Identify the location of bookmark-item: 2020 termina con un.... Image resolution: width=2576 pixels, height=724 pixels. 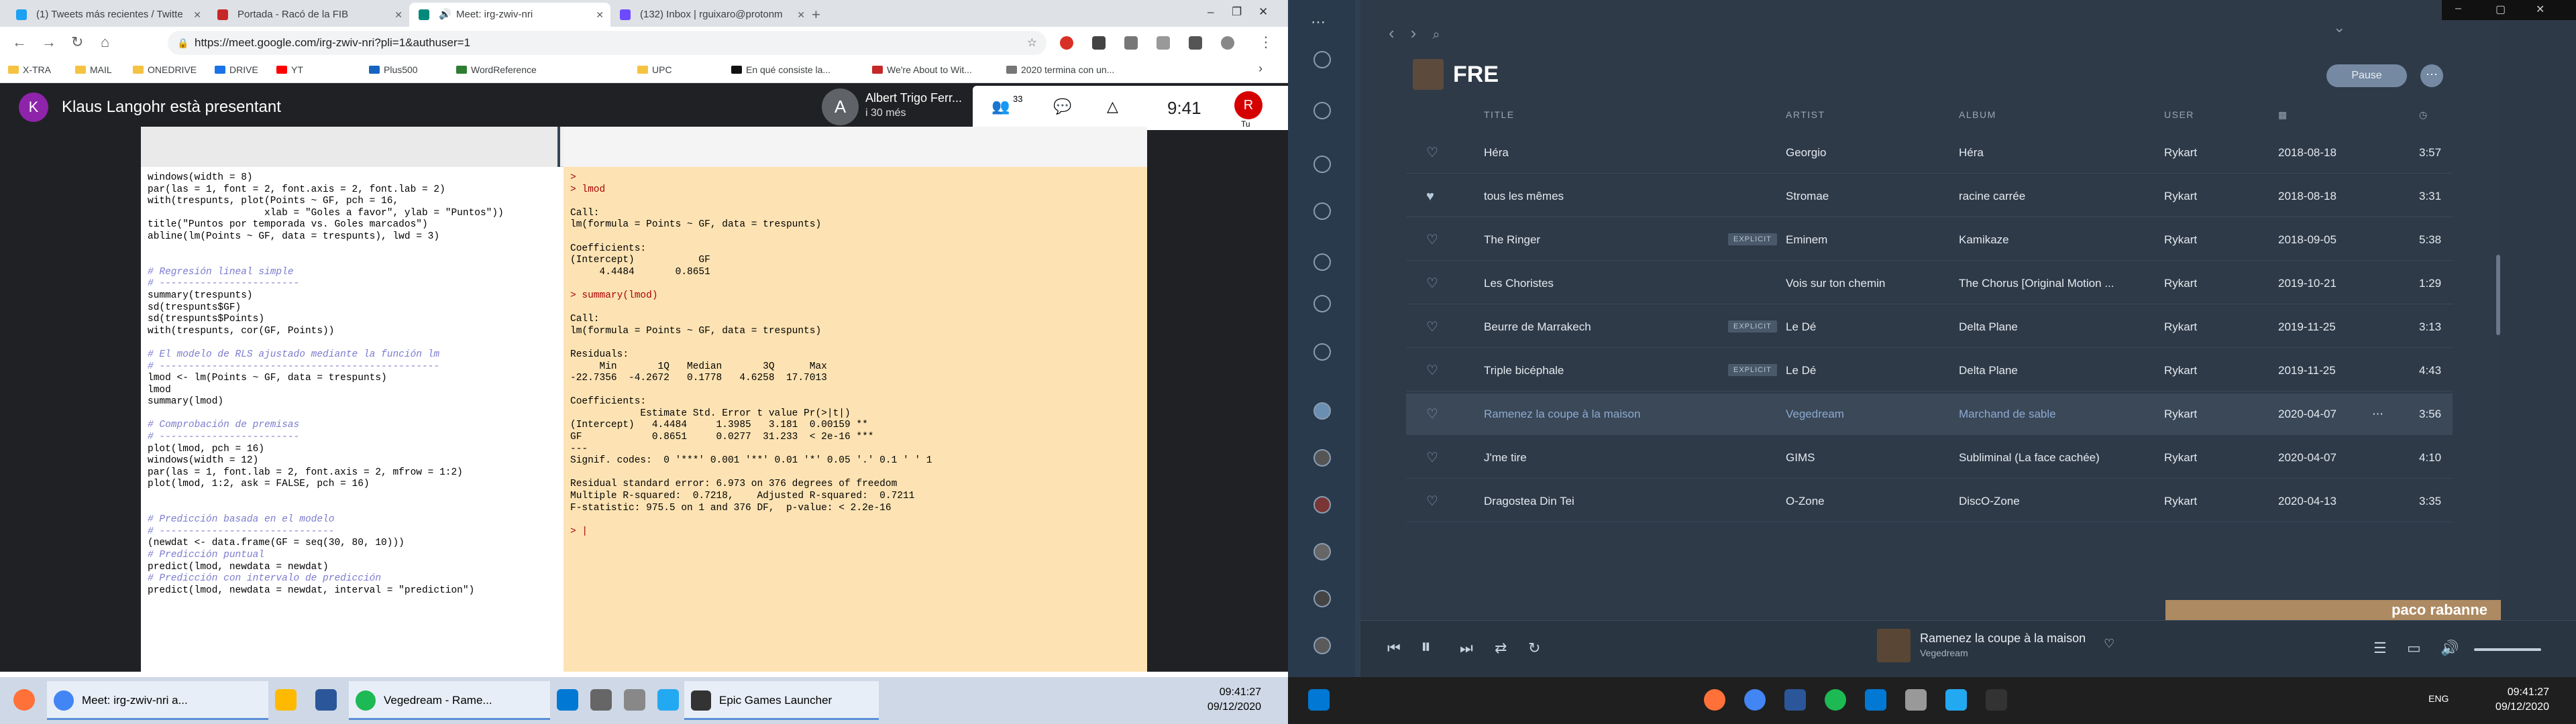
(1060, 69).